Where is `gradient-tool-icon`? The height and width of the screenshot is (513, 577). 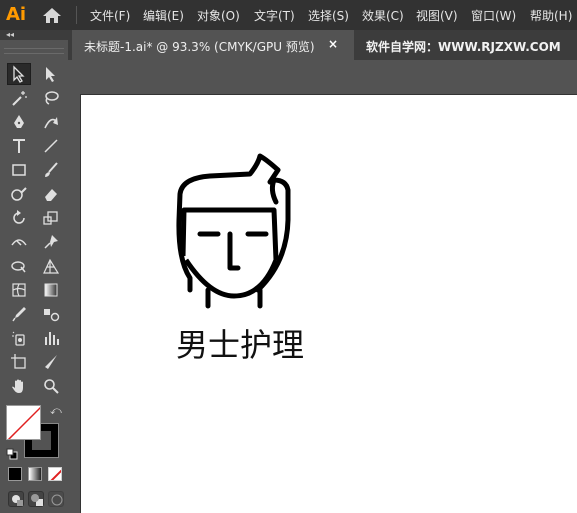
gradient-tool-icon is located at coordinates (51, 290).